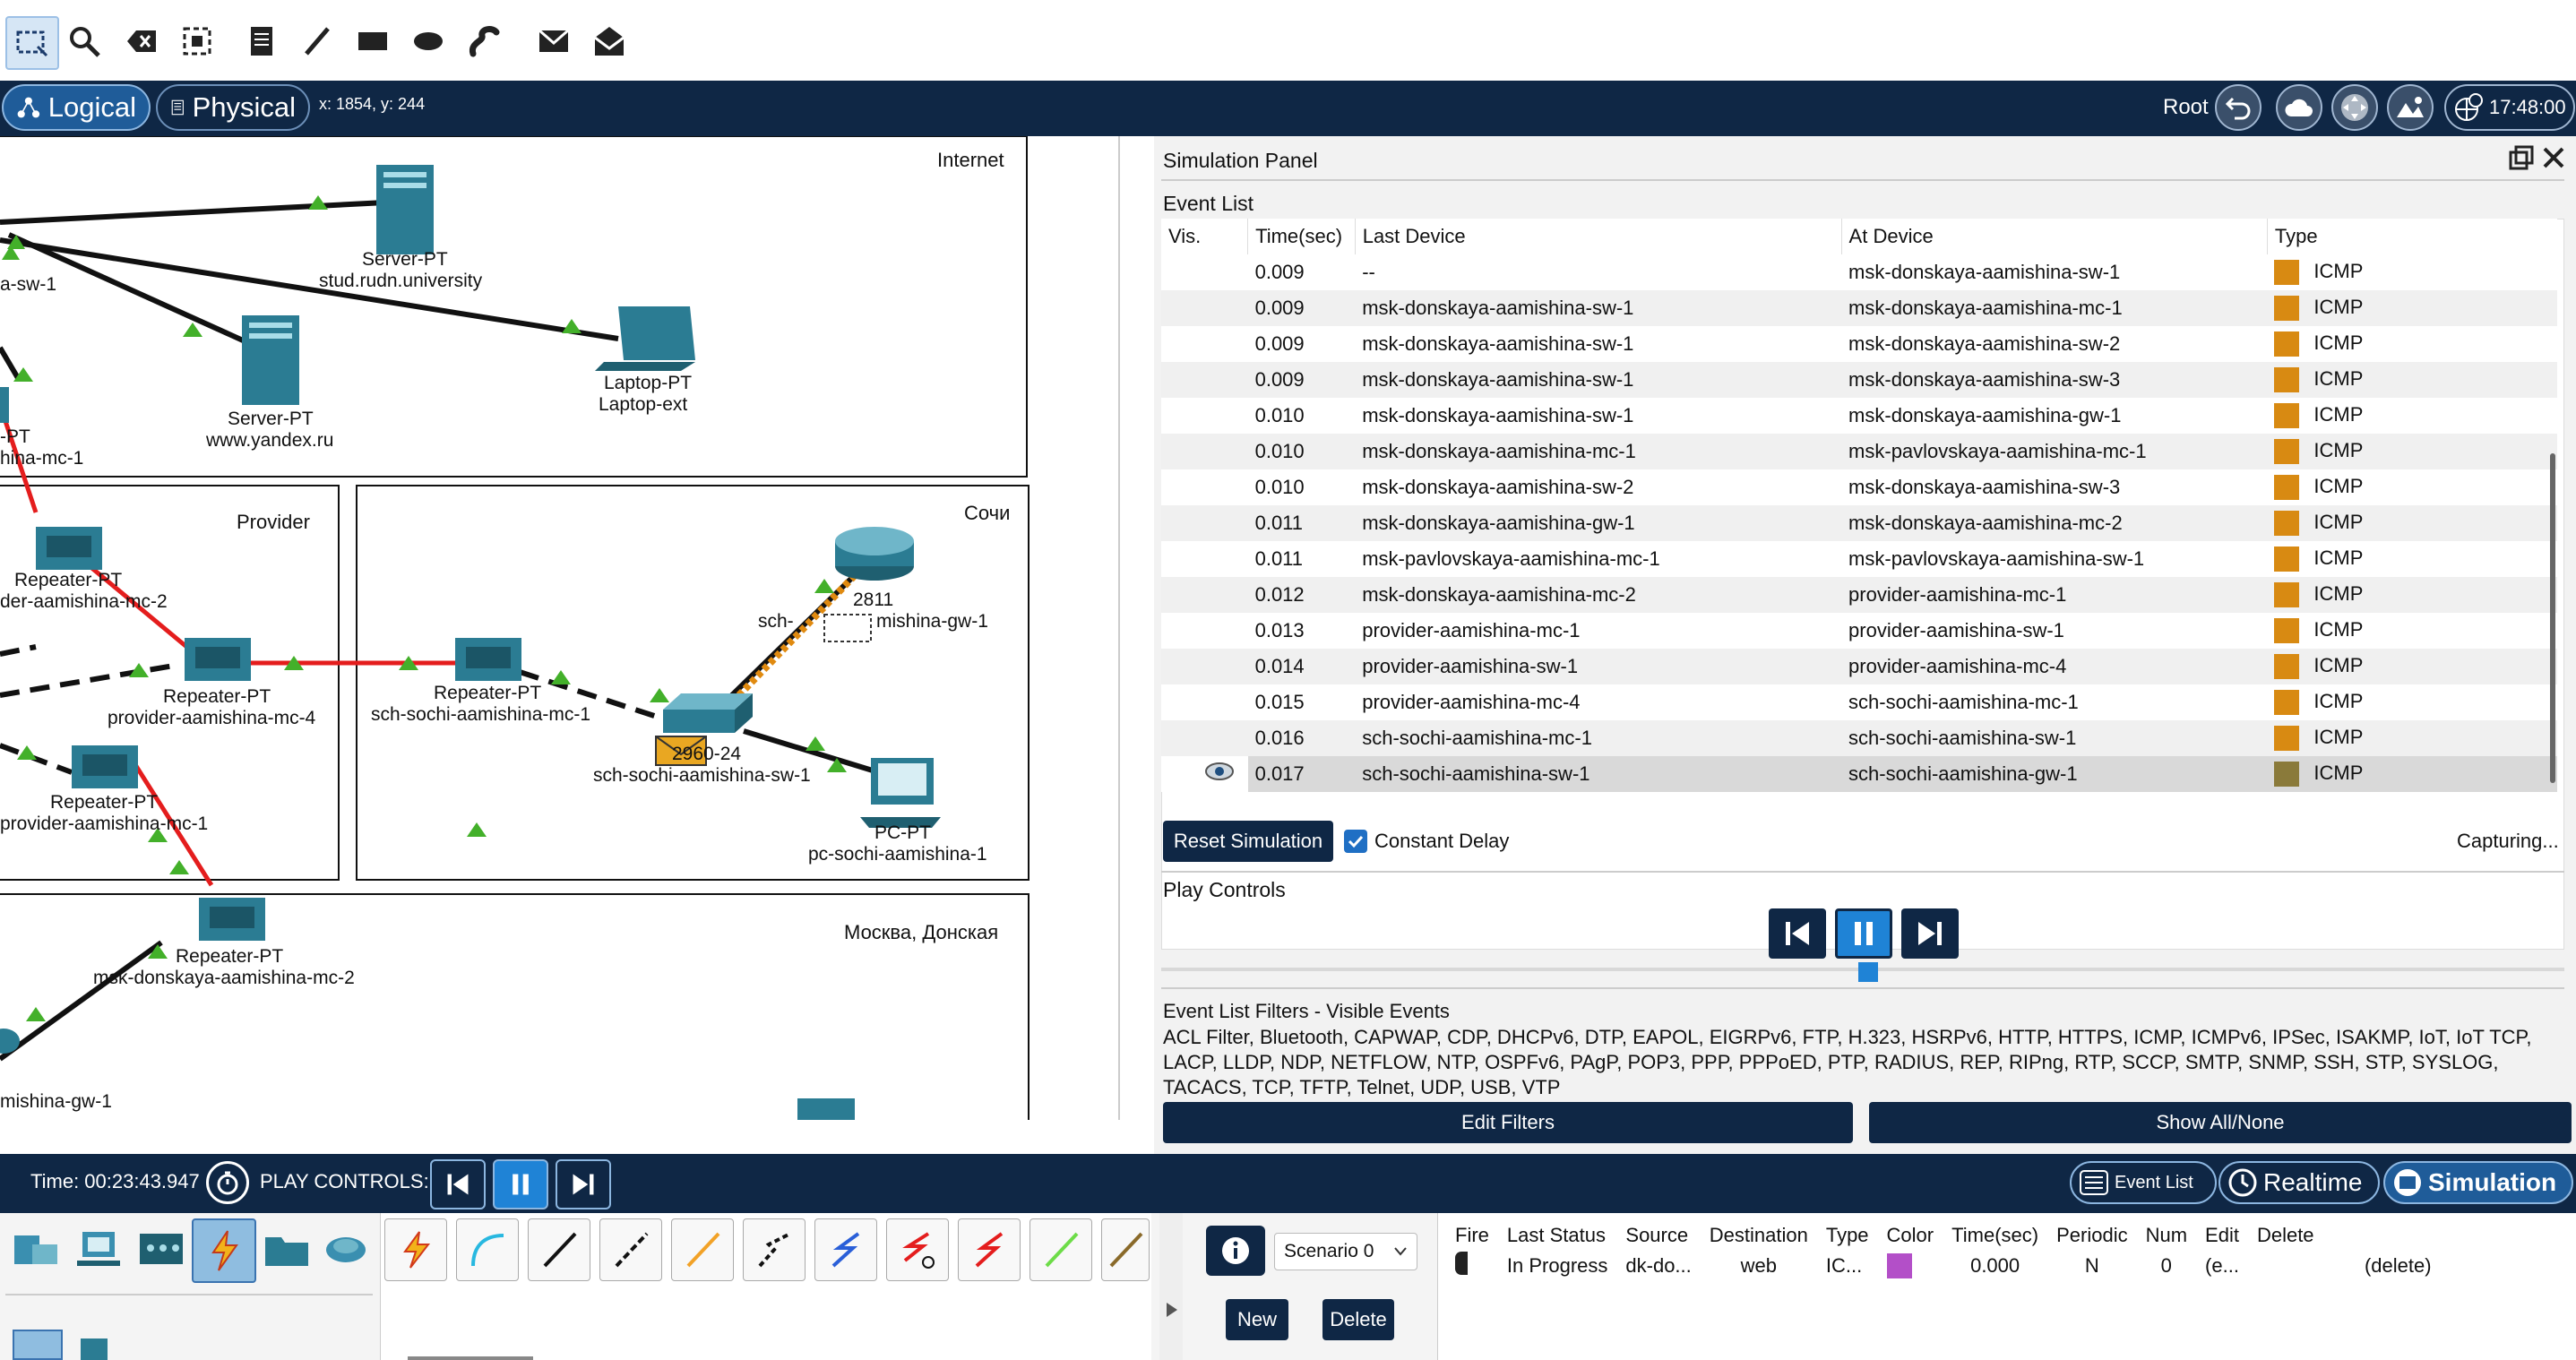 The image size is (2576, 1360). Describe the element at coordinates (2554, 160) in the screenshot. I see `close-icon` at that location.